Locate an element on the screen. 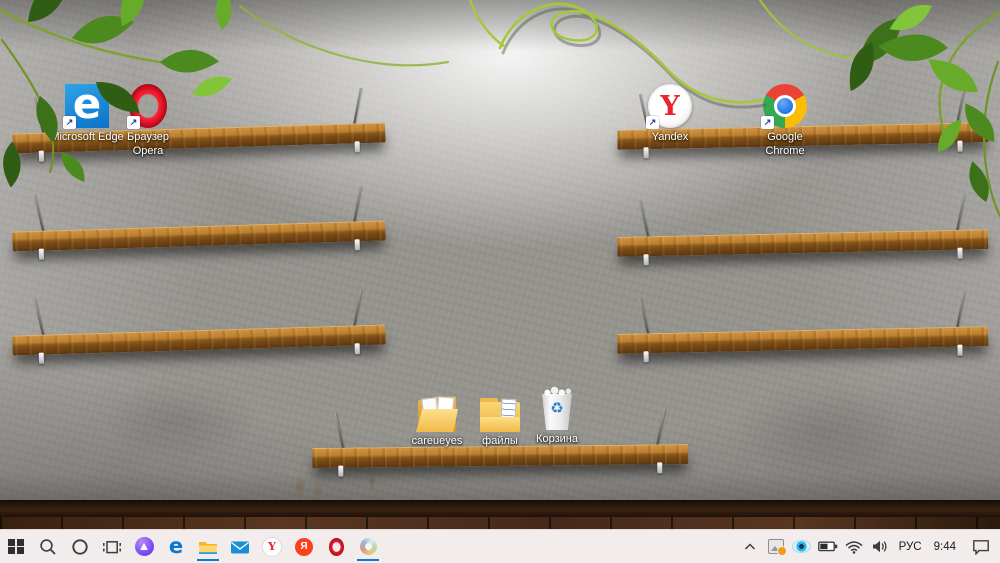 This screenshot has width=1000, height=563. shelf-middle-right is located at coordinates (802, 229).